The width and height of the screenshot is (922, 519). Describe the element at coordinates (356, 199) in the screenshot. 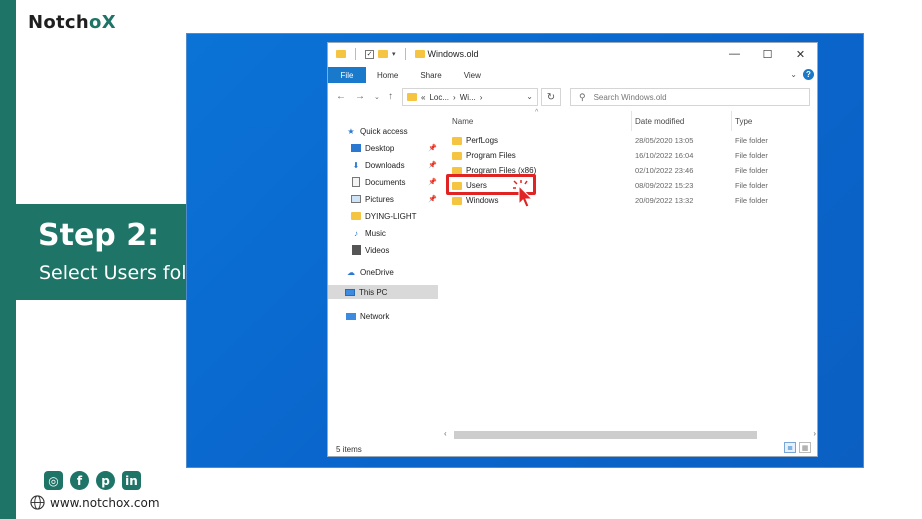

I see `pictures-icon` at that location.